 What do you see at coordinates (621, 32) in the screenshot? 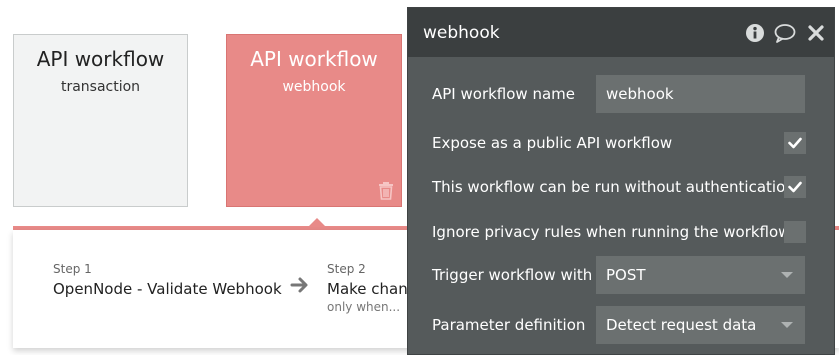
I see `panel-header: webhook` at bounding box center [621, 32].